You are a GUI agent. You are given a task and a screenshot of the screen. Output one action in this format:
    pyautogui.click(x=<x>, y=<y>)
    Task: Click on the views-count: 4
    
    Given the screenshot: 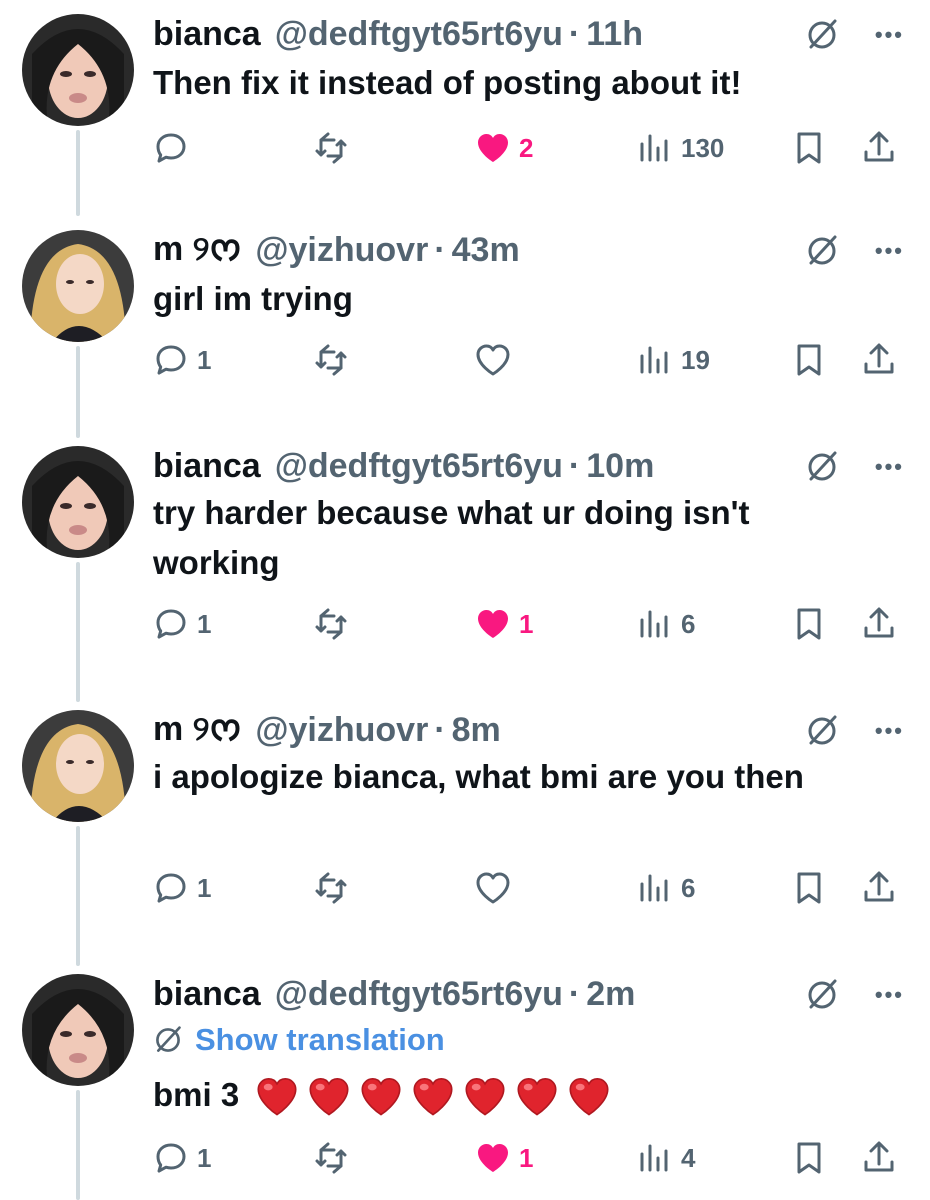 What is the action you would take?
    pyautogui.click(x=688, y=1157)
    